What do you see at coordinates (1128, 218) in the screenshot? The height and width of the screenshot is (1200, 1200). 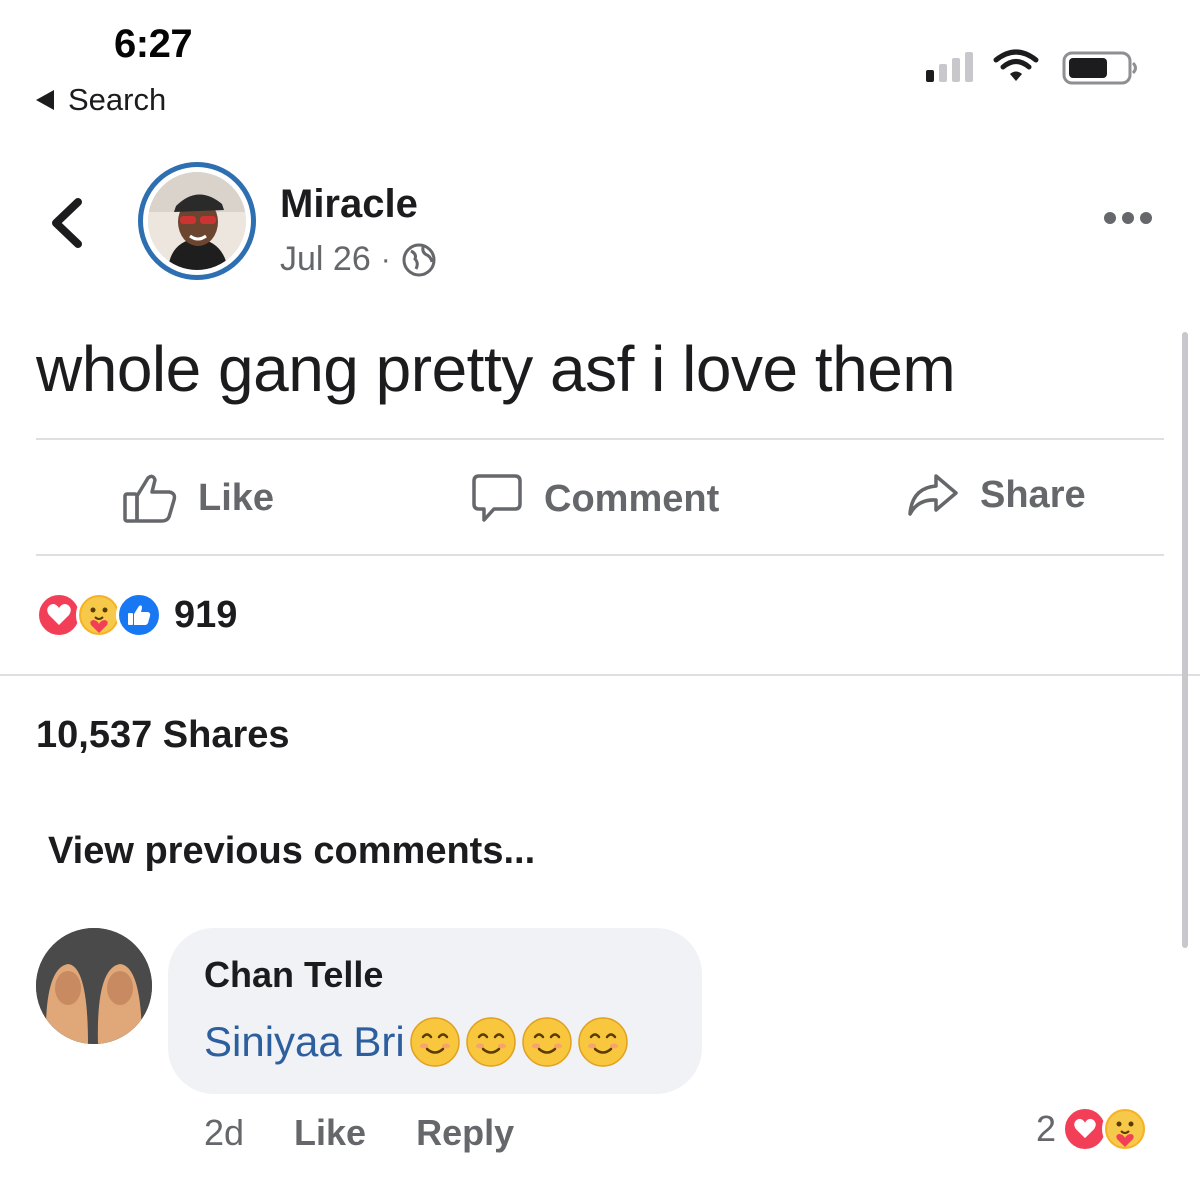 I see `more-options-icon` at bounding box center [1128, 218].